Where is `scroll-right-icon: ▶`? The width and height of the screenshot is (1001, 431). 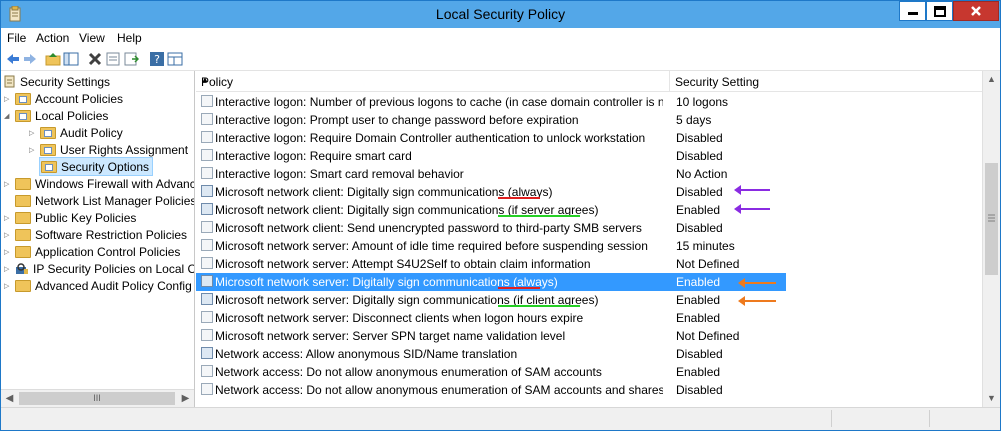
scroll-right-icon: ▶ is located at coordinates (185, 398).